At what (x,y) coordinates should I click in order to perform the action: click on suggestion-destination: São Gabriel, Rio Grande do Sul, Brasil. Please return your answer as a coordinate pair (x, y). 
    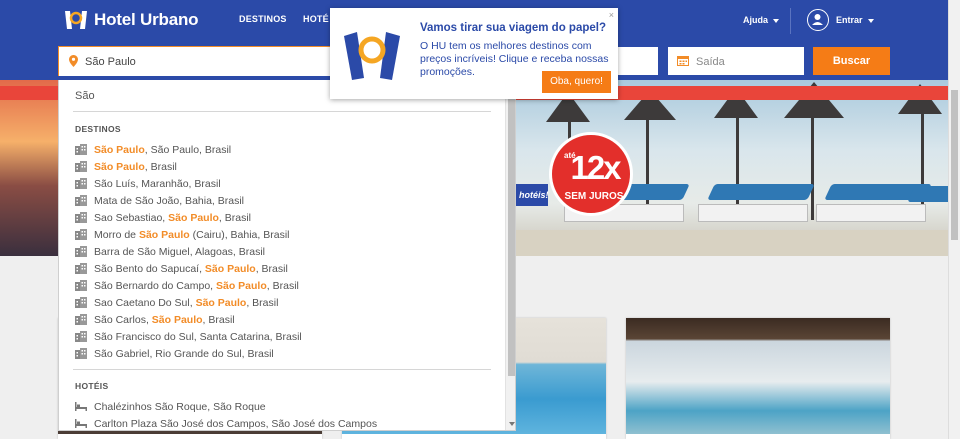
    Looking at the image, I should click on (174, 353).